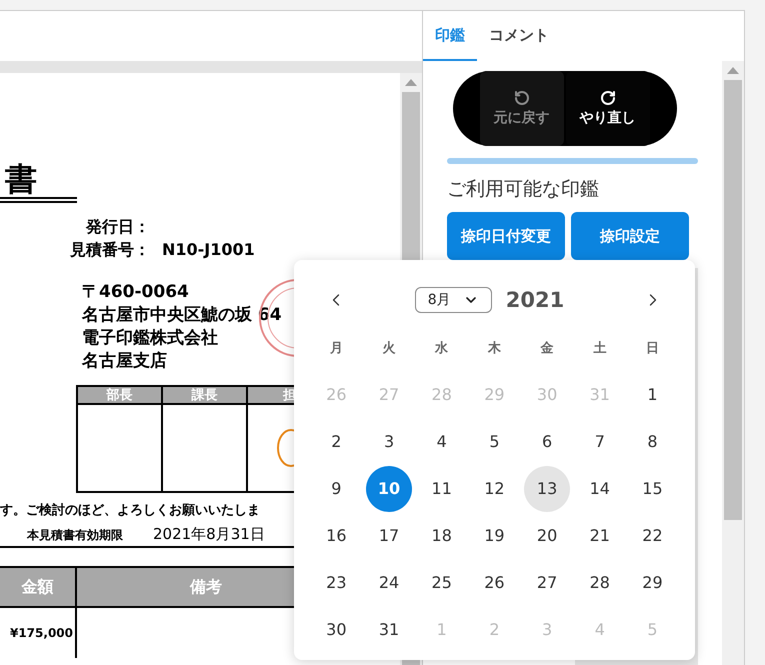 The width and height of the screenshot is (765, 665). Describe the element at coordinates (547, 441) in the screenshot. I see `calendar-day: 6` at that location.